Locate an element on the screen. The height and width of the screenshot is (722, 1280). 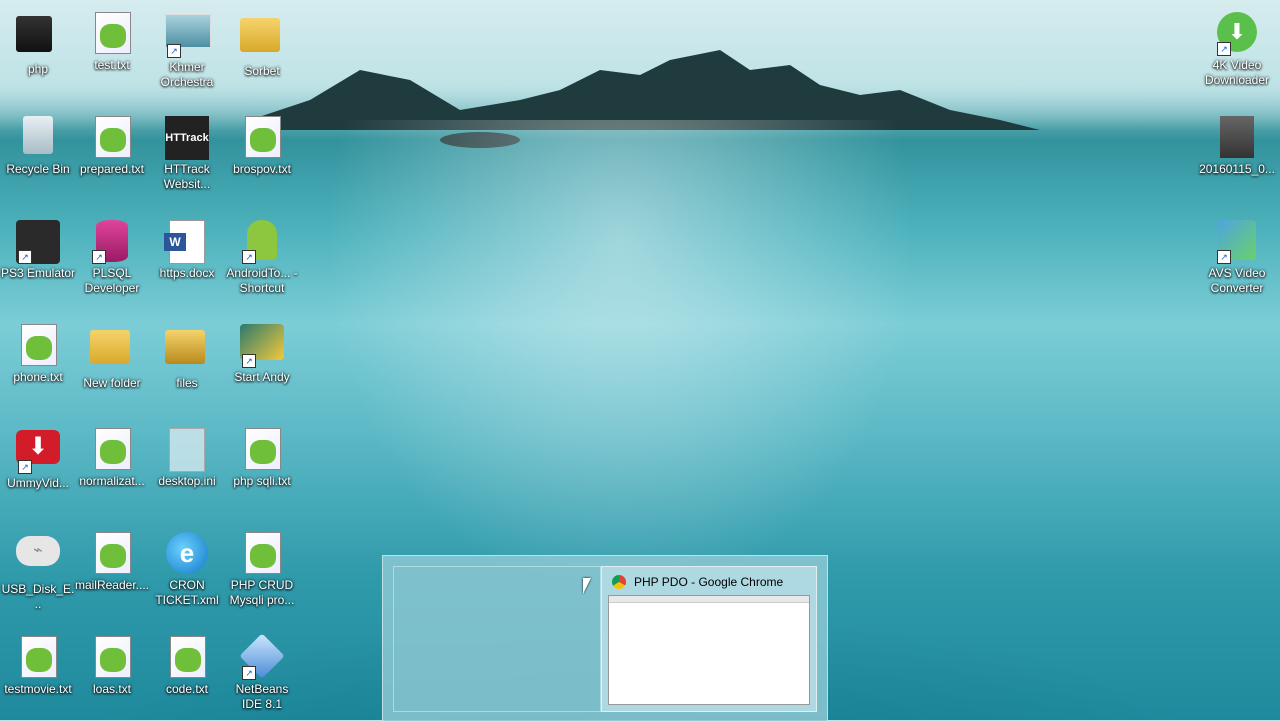
icon-label: desktop.ini is located at coordinates (187, 481).